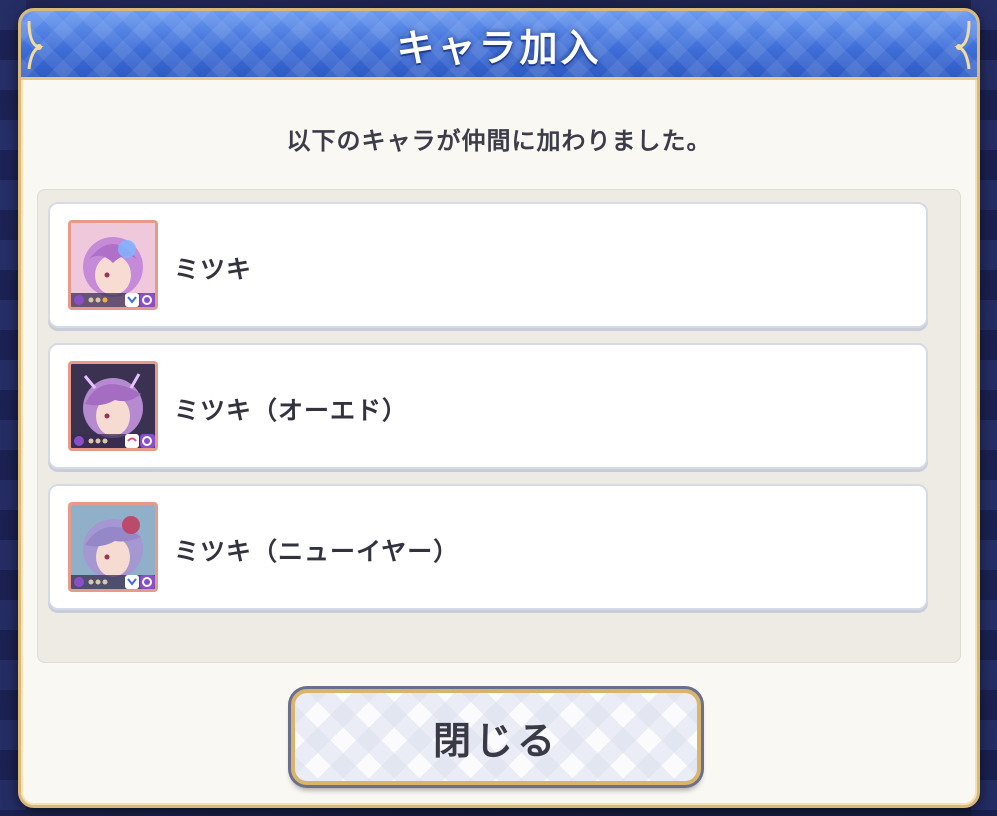  What do you see at coordinates (488, 406) in the screenshot?
I see `list-item: ミツキ（オーエド）` at bounding box center [488, 406].